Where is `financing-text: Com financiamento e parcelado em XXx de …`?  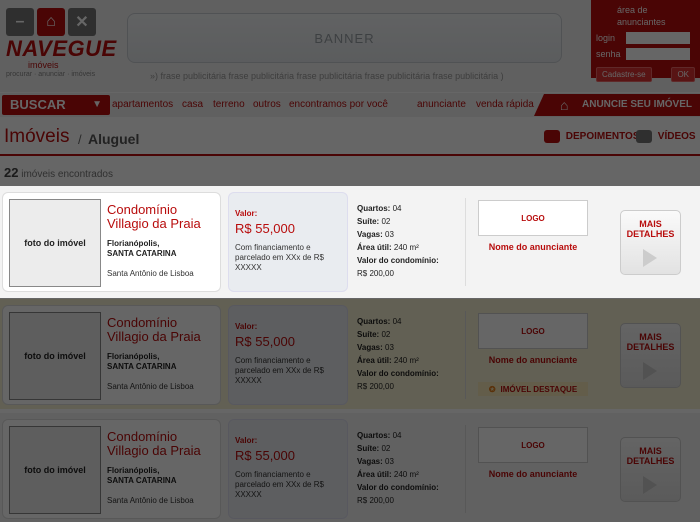
financing-text: Com financiamento e parcelado em XXx de … is located at coordinates (279, 484).